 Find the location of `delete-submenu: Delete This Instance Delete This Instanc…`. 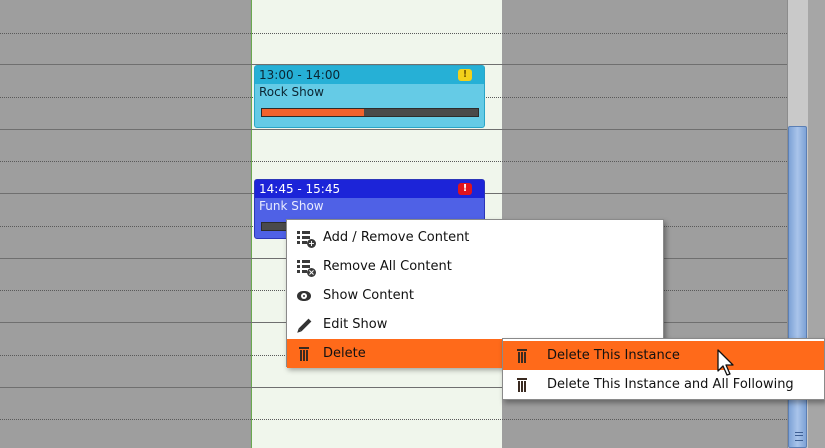

delete-submenu: Delete This Instance Delete This Instanc… is located at coordinates (663, 369).